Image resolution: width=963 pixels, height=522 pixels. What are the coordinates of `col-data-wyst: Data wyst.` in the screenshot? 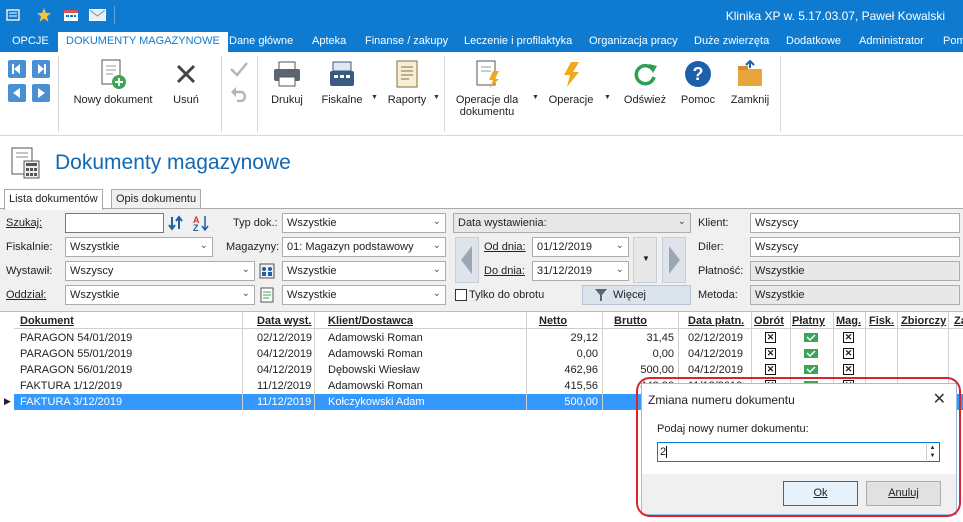 It's located at (284, 321).